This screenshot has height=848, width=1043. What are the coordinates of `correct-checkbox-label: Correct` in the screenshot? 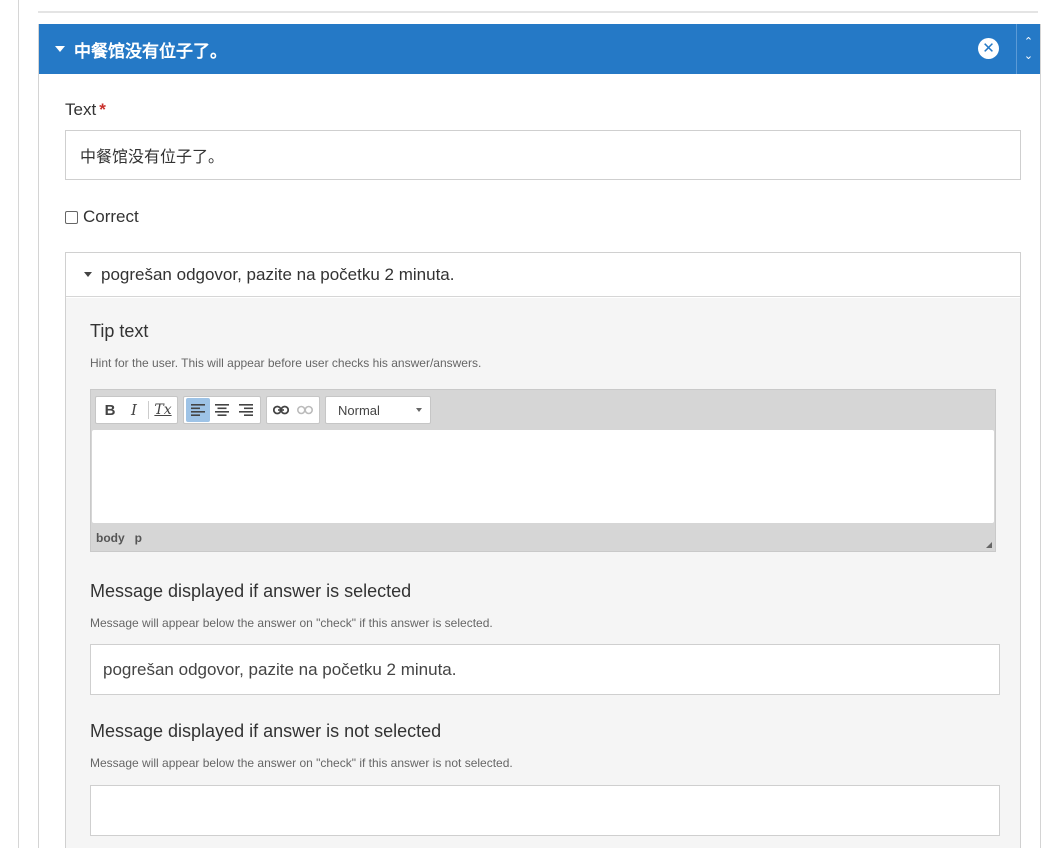 It's located at (111, 216).